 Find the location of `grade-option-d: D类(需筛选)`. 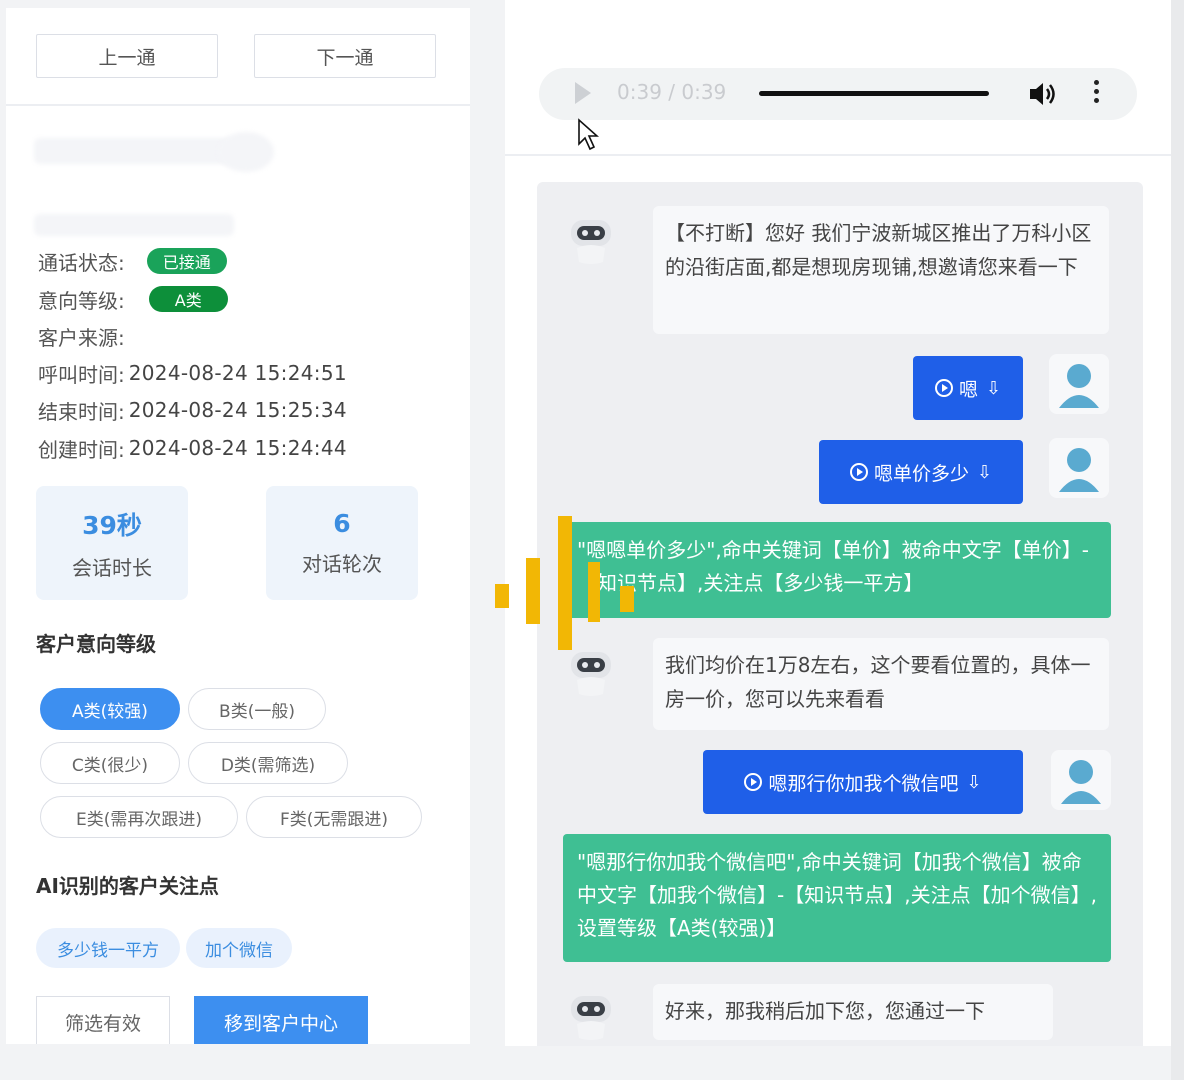

grade-option-d: D类(需筛选) is located at coordinates (268, 763).